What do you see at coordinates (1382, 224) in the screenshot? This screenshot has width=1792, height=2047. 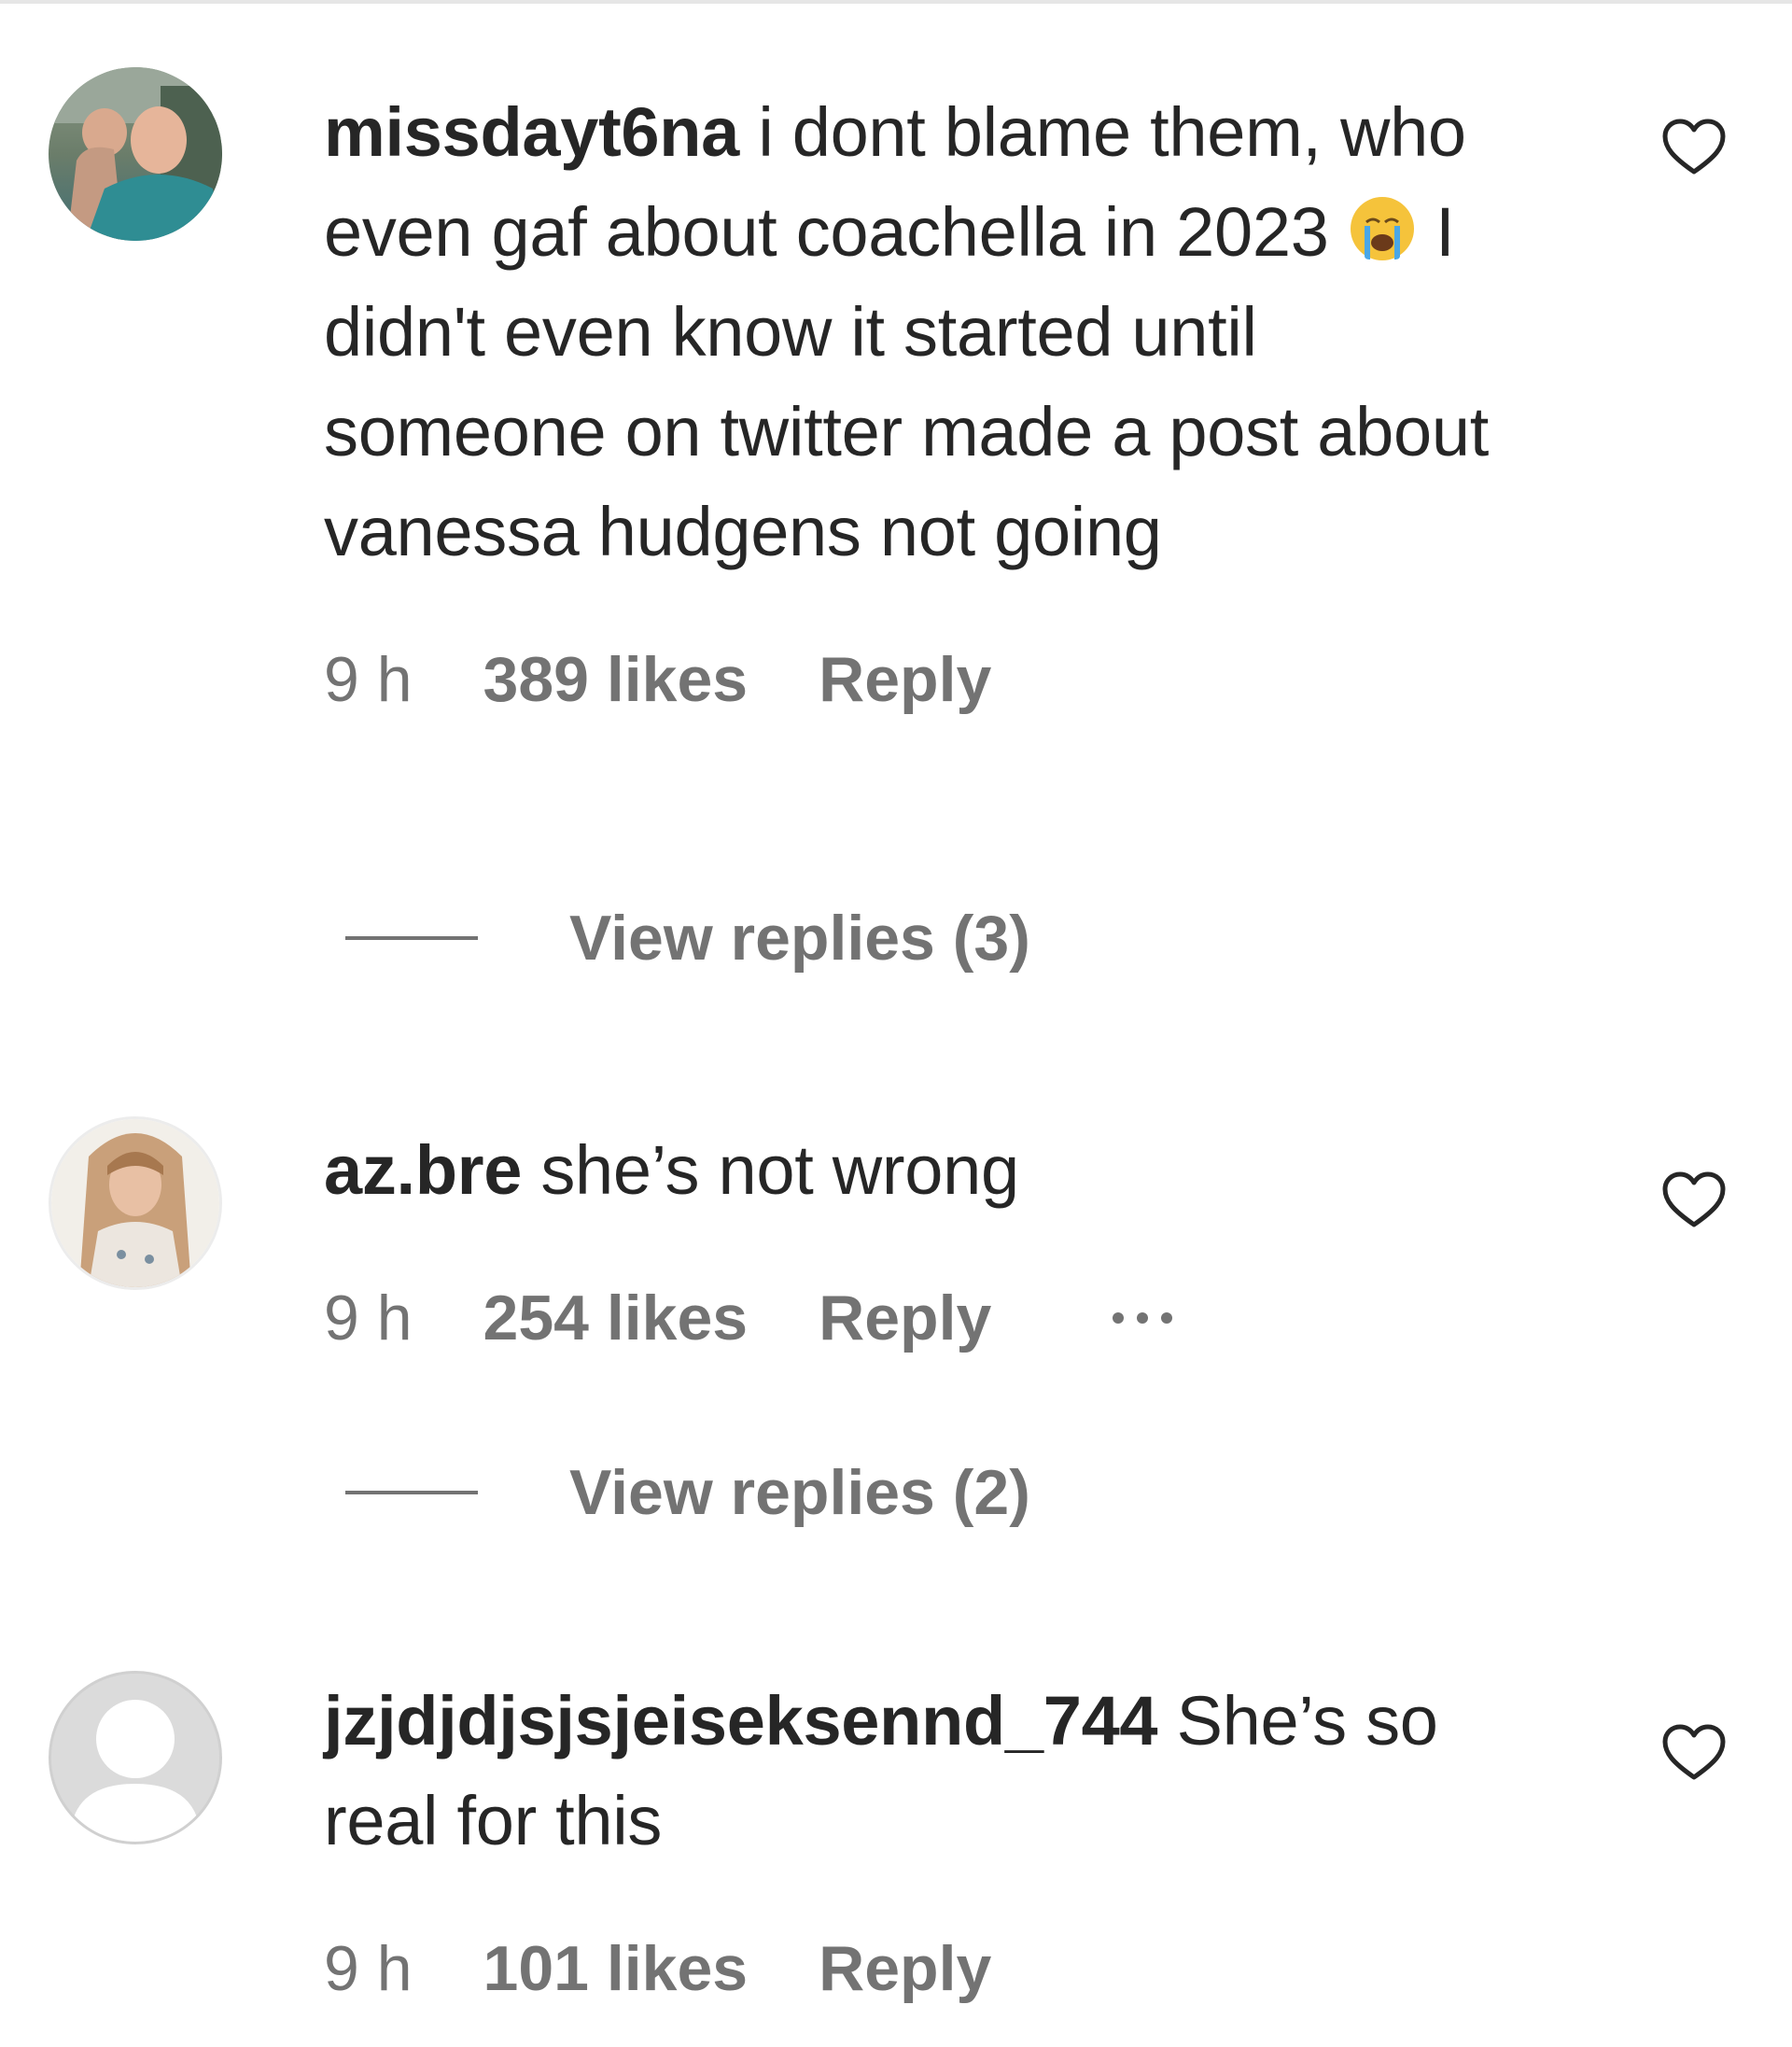 I see `loudly-crying-face-icon` at bounding box center [1382, 224].